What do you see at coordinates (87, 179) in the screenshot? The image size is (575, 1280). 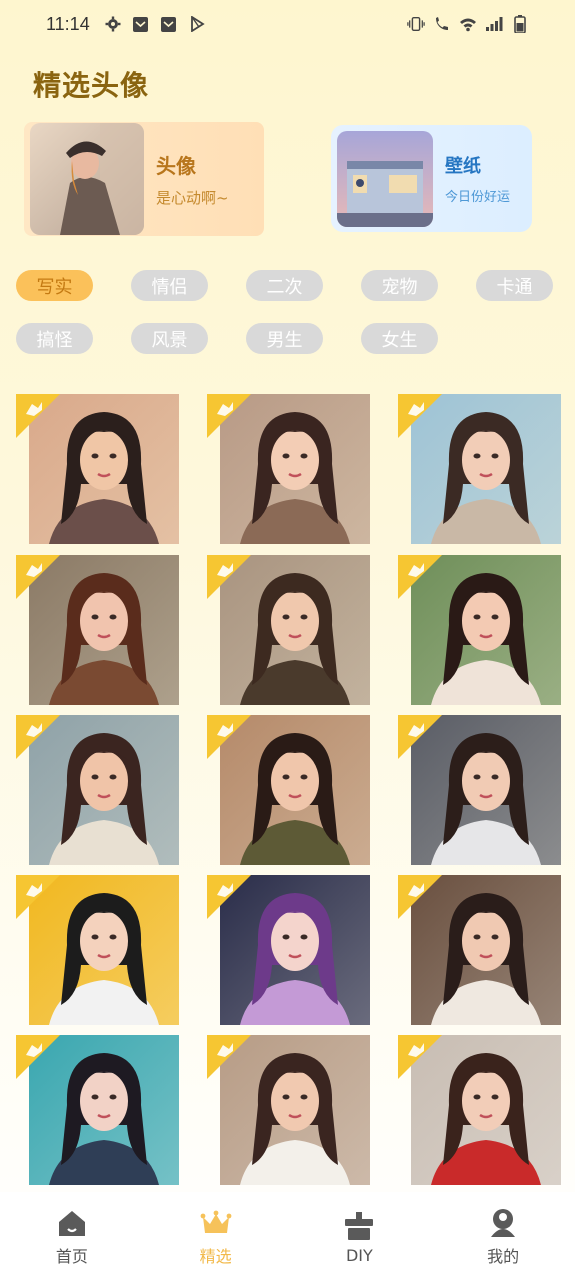 I see `avatar-card-thumbnail` at bounding box center [87, 179].